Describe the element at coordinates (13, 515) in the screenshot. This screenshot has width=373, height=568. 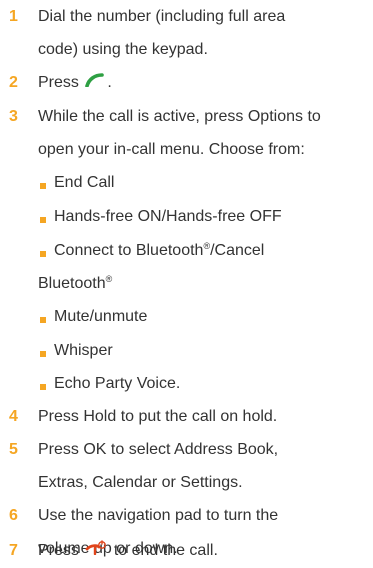
I see `step-number: 6` at that location.